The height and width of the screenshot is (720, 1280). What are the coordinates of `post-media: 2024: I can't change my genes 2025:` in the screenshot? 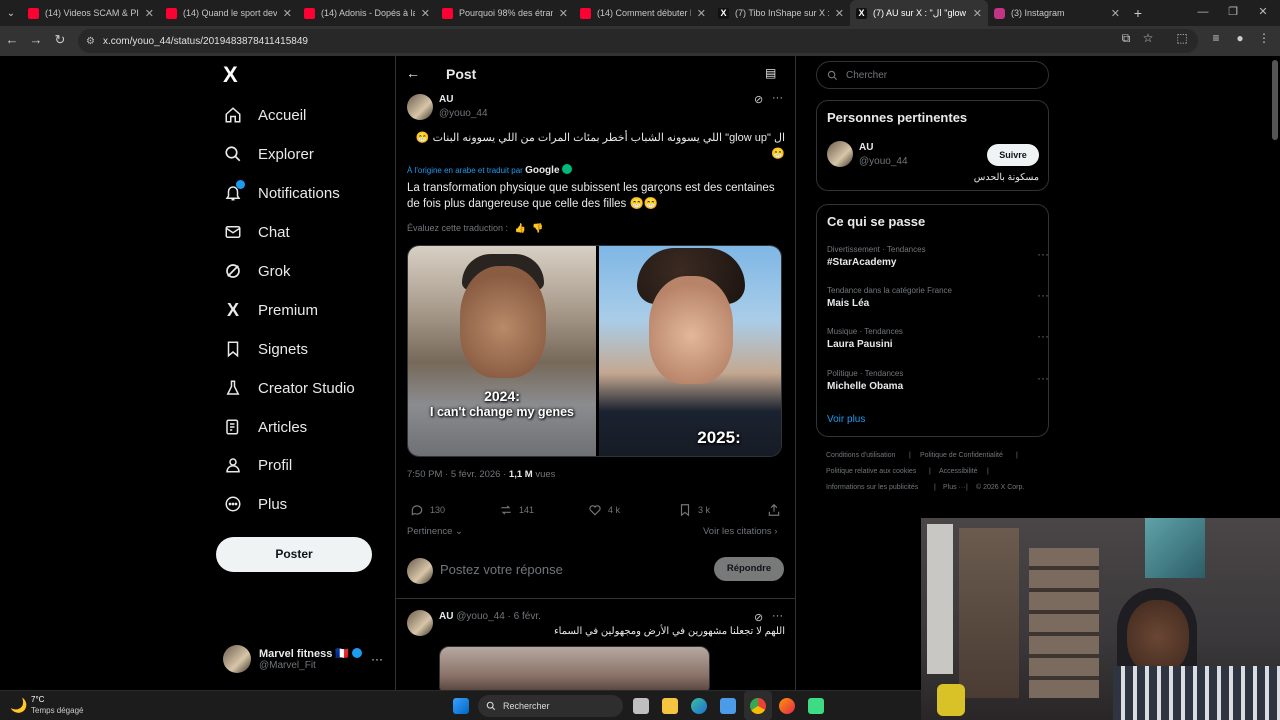 It's located at (594, 351).